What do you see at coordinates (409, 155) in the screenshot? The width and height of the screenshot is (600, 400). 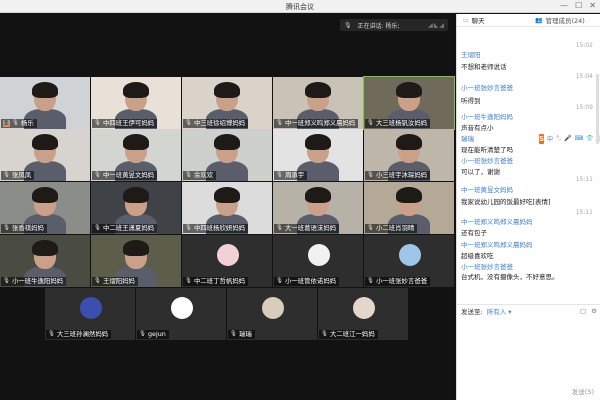 I see `participant-tile: 🎙 小三班宇沐琛妈妈` at bounding box center [409, 155].